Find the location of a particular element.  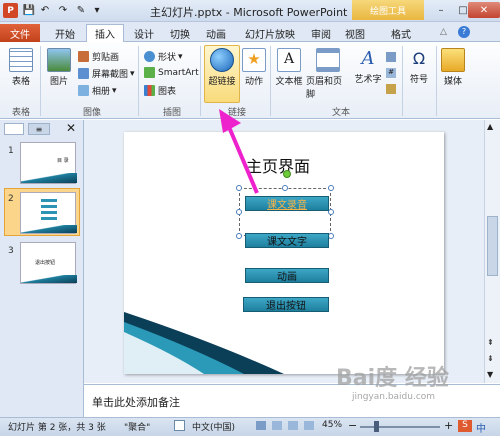

powerpoint-logo-icon: P is located at coordinates (10, 10).